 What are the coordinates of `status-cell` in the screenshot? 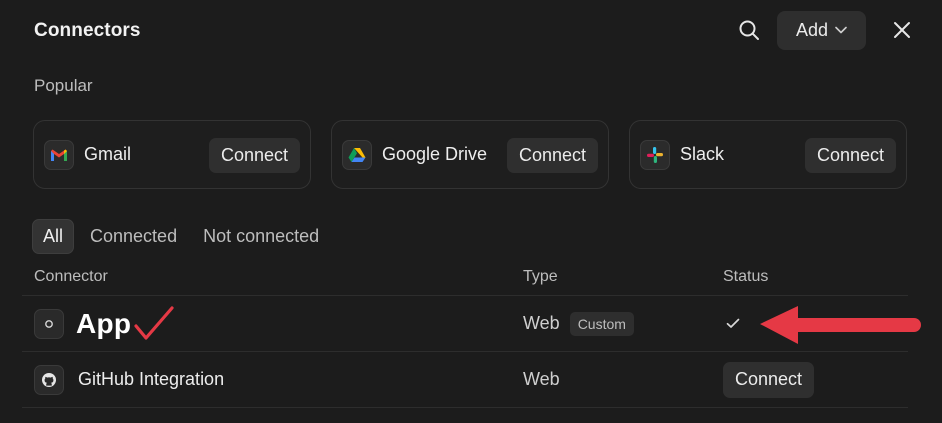 It's located at (733, 323).